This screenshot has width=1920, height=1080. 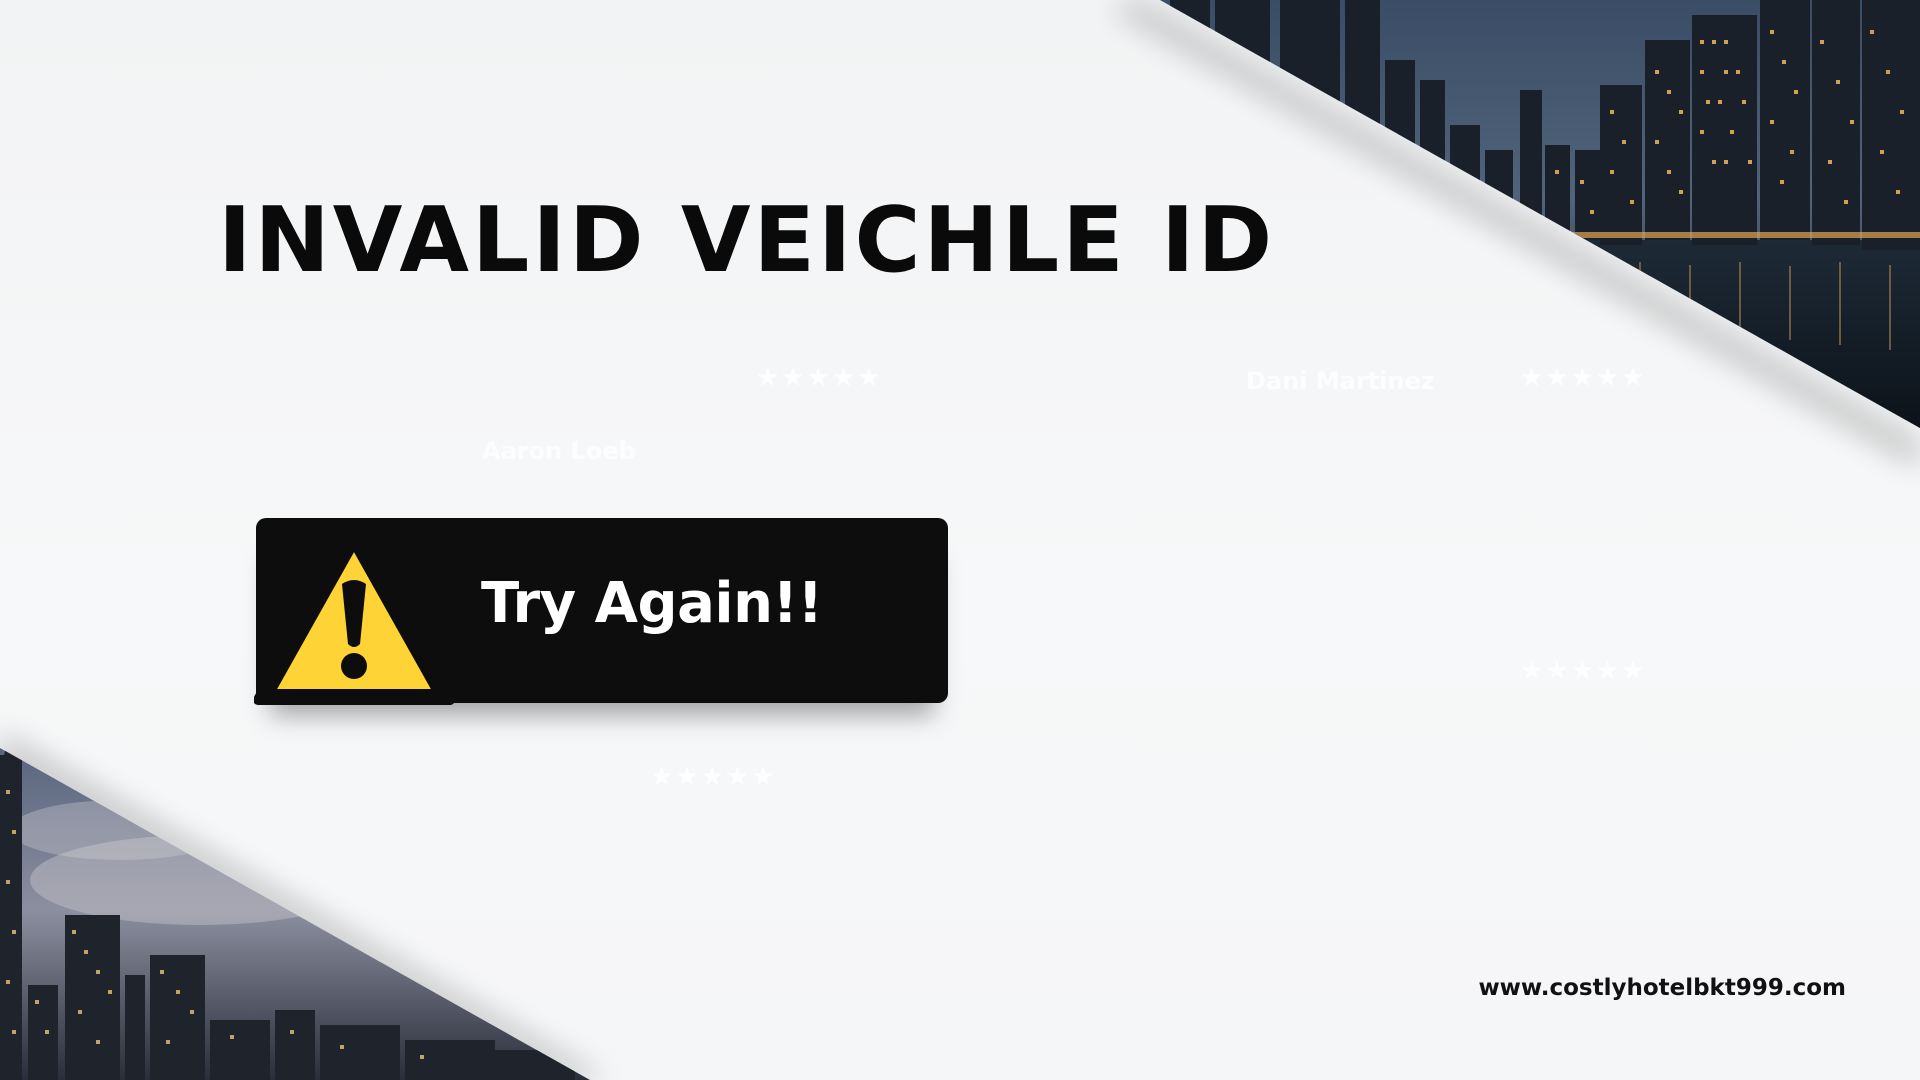 I want to click on website-url: www.costlyhotelbkt999.com, so click(x=1662, y=988).